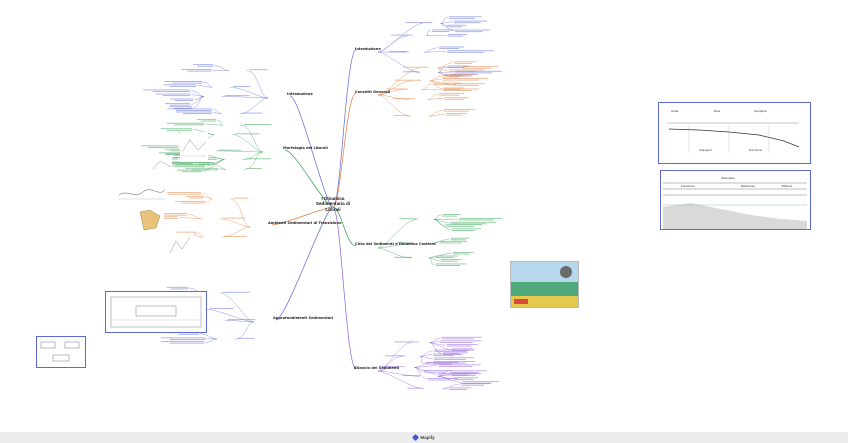 Image resolution: width=848 pixels, height=443 pixels. What do you see at coordinates (368, 49) in the screenshot?
I see `branch-right-1: Introduzione` at bounding box center [368, 49].